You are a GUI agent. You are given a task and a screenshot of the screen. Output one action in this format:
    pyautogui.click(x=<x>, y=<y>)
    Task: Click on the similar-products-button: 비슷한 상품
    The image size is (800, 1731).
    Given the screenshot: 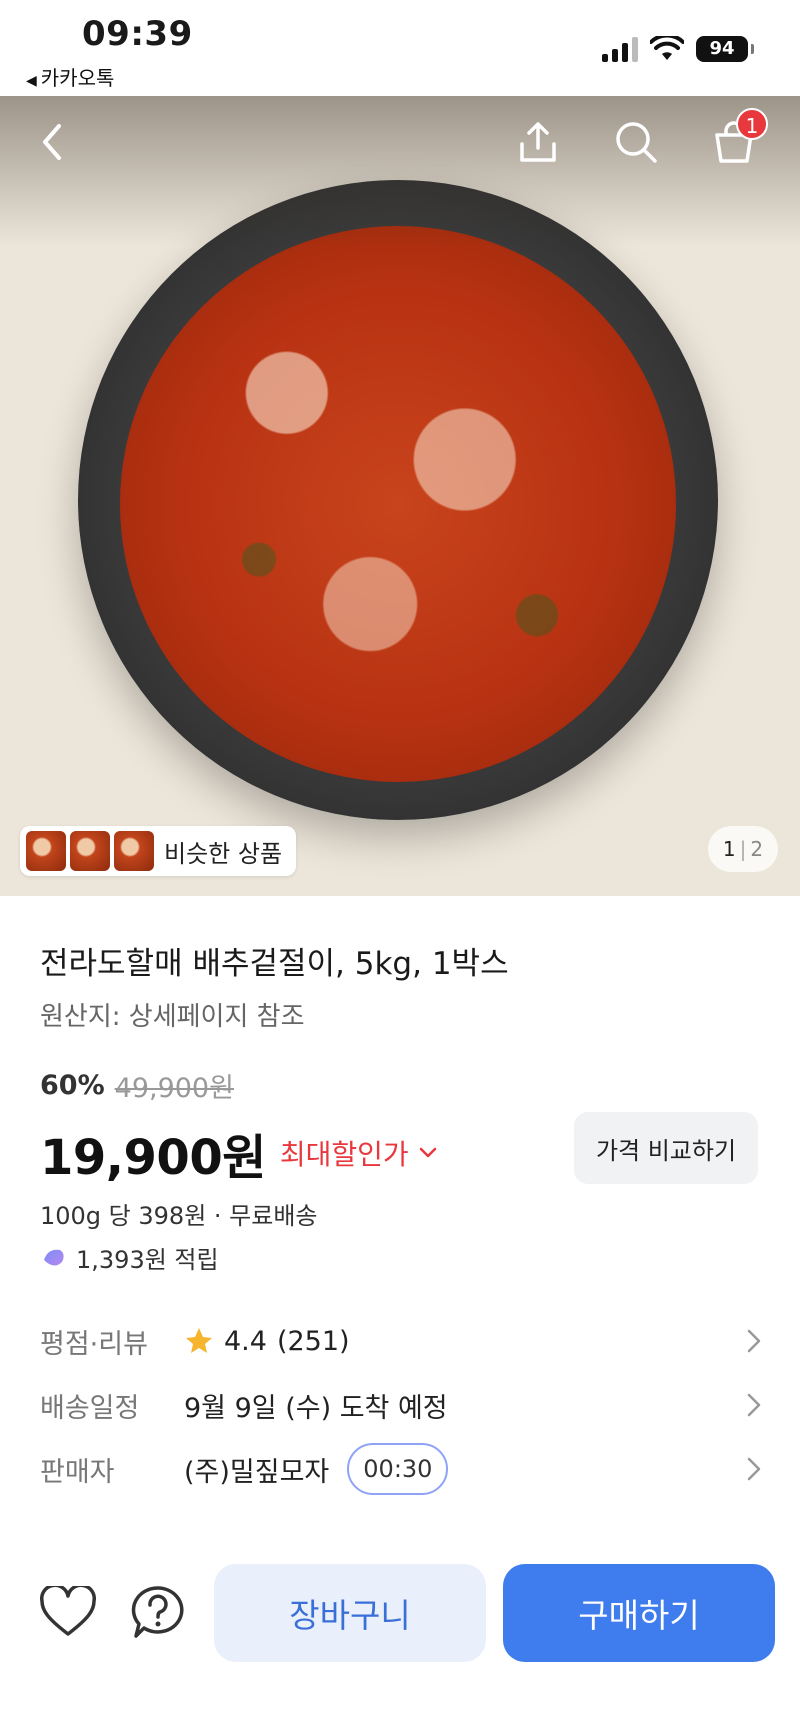 What is the action you would take?
    pyautogui.click(x=158, y=851)
    